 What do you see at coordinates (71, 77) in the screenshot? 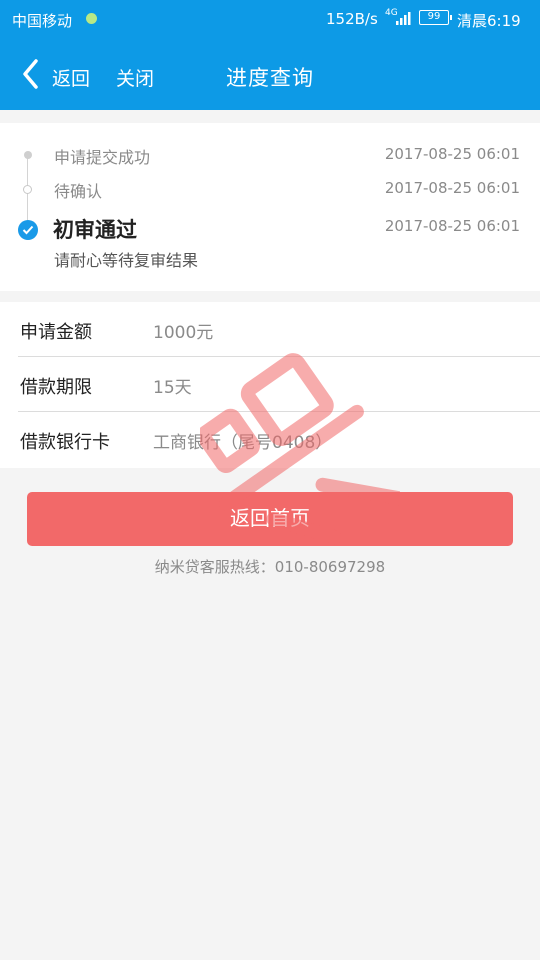
I see `back-button: 返回` at bounding box center [71, 77].